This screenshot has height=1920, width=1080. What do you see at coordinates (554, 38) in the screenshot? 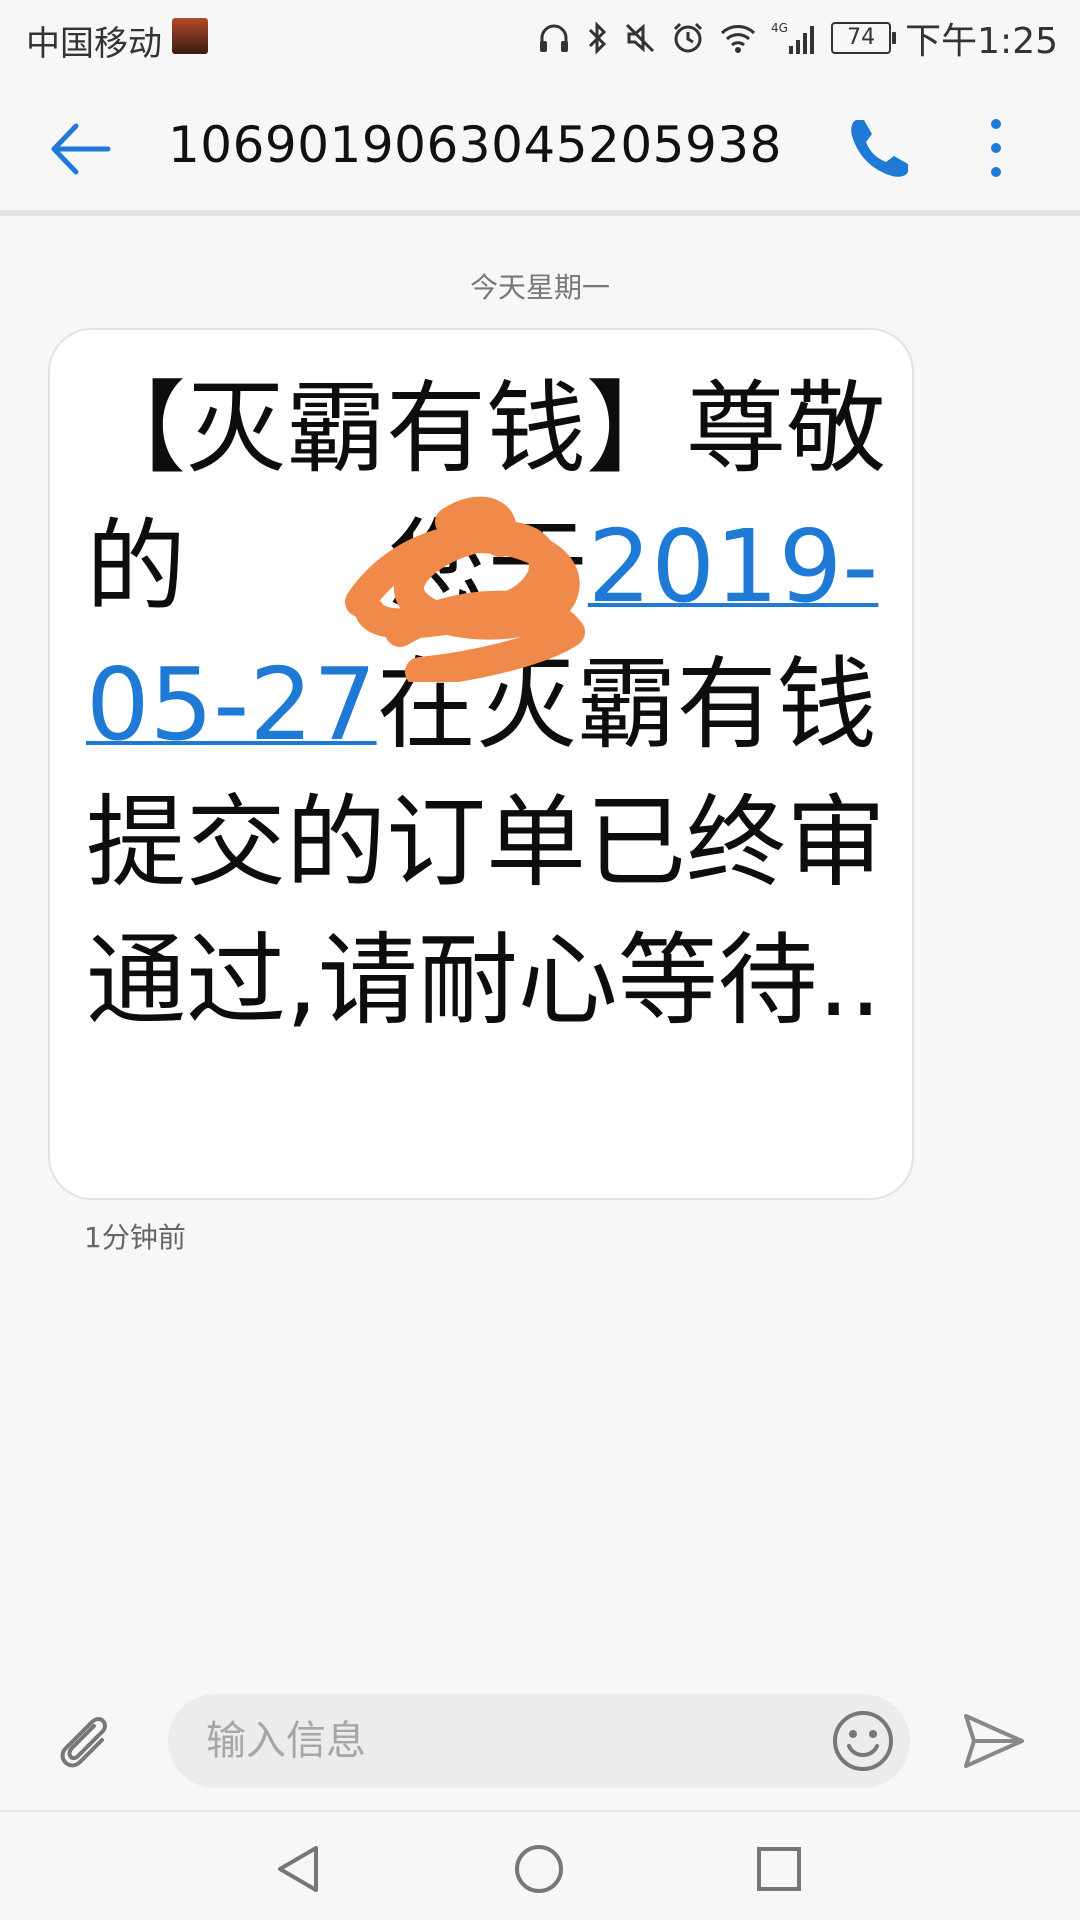
I see `headphones-icon` at bounding box center [554, 38].